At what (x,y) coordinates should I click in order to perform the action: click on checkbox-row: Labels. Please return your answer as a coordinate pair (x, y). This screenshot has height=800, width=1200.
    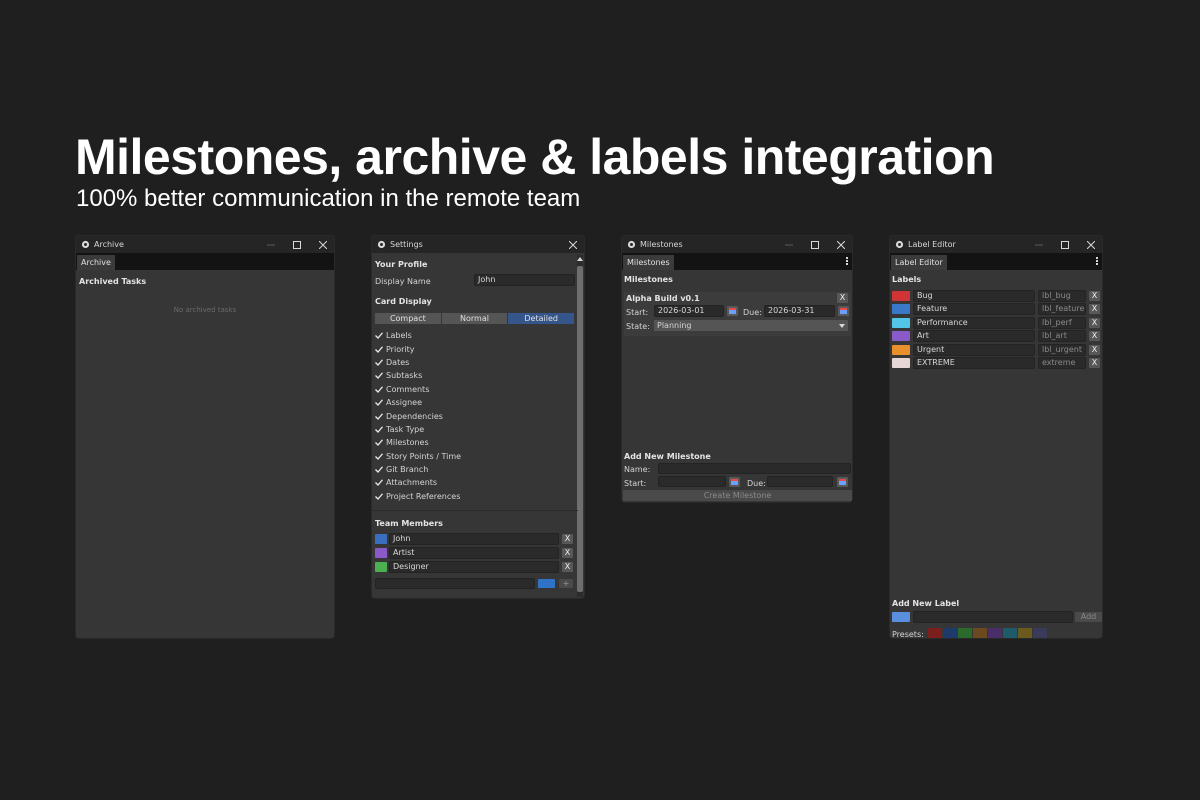
    Looking at the image, I should click on (471, 335).